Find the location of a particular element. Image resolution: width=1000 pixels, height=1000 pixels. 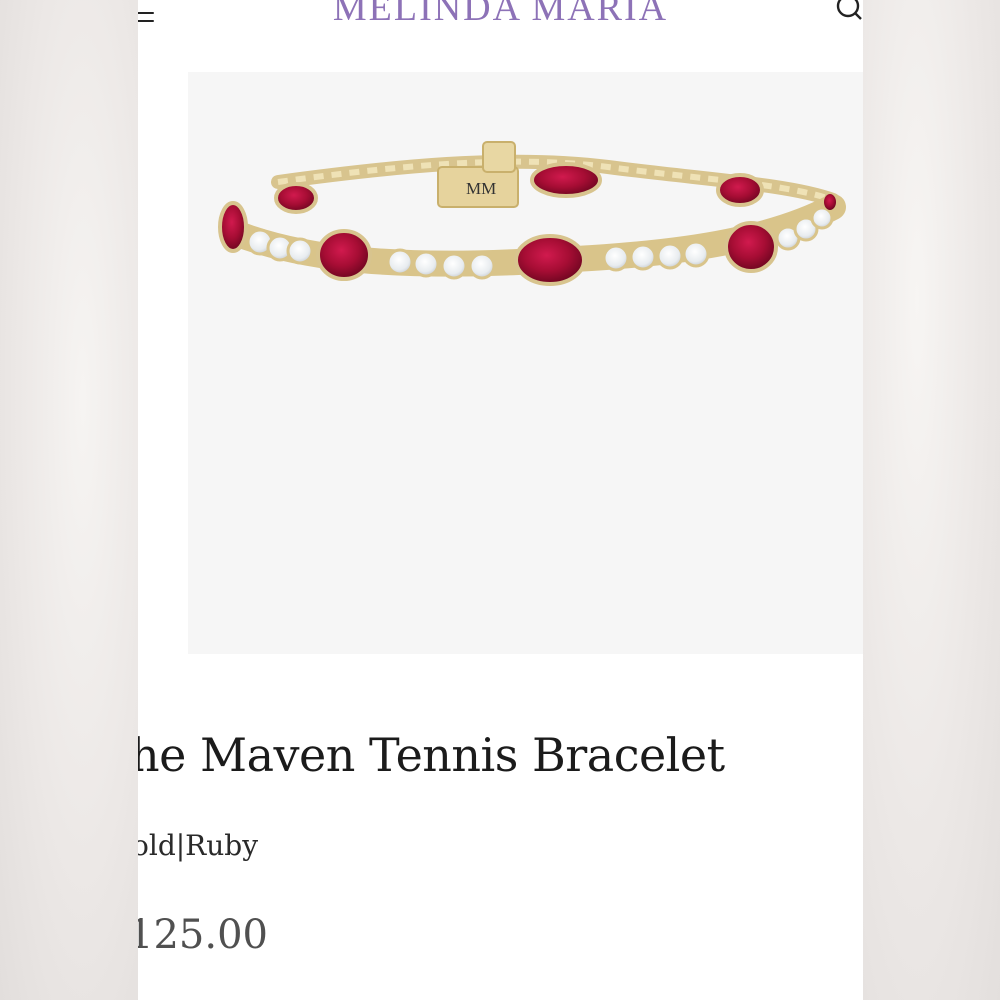

product-title: he Maven Tennis Bracelet is located at coordinates (431, 755).